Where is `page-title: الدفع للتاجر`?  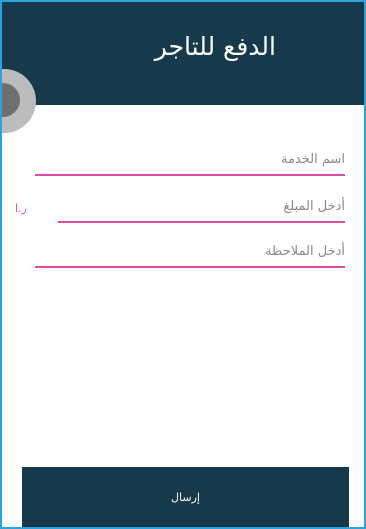 page-title: الدفع للتاجر is located at coordinates (215, 46).